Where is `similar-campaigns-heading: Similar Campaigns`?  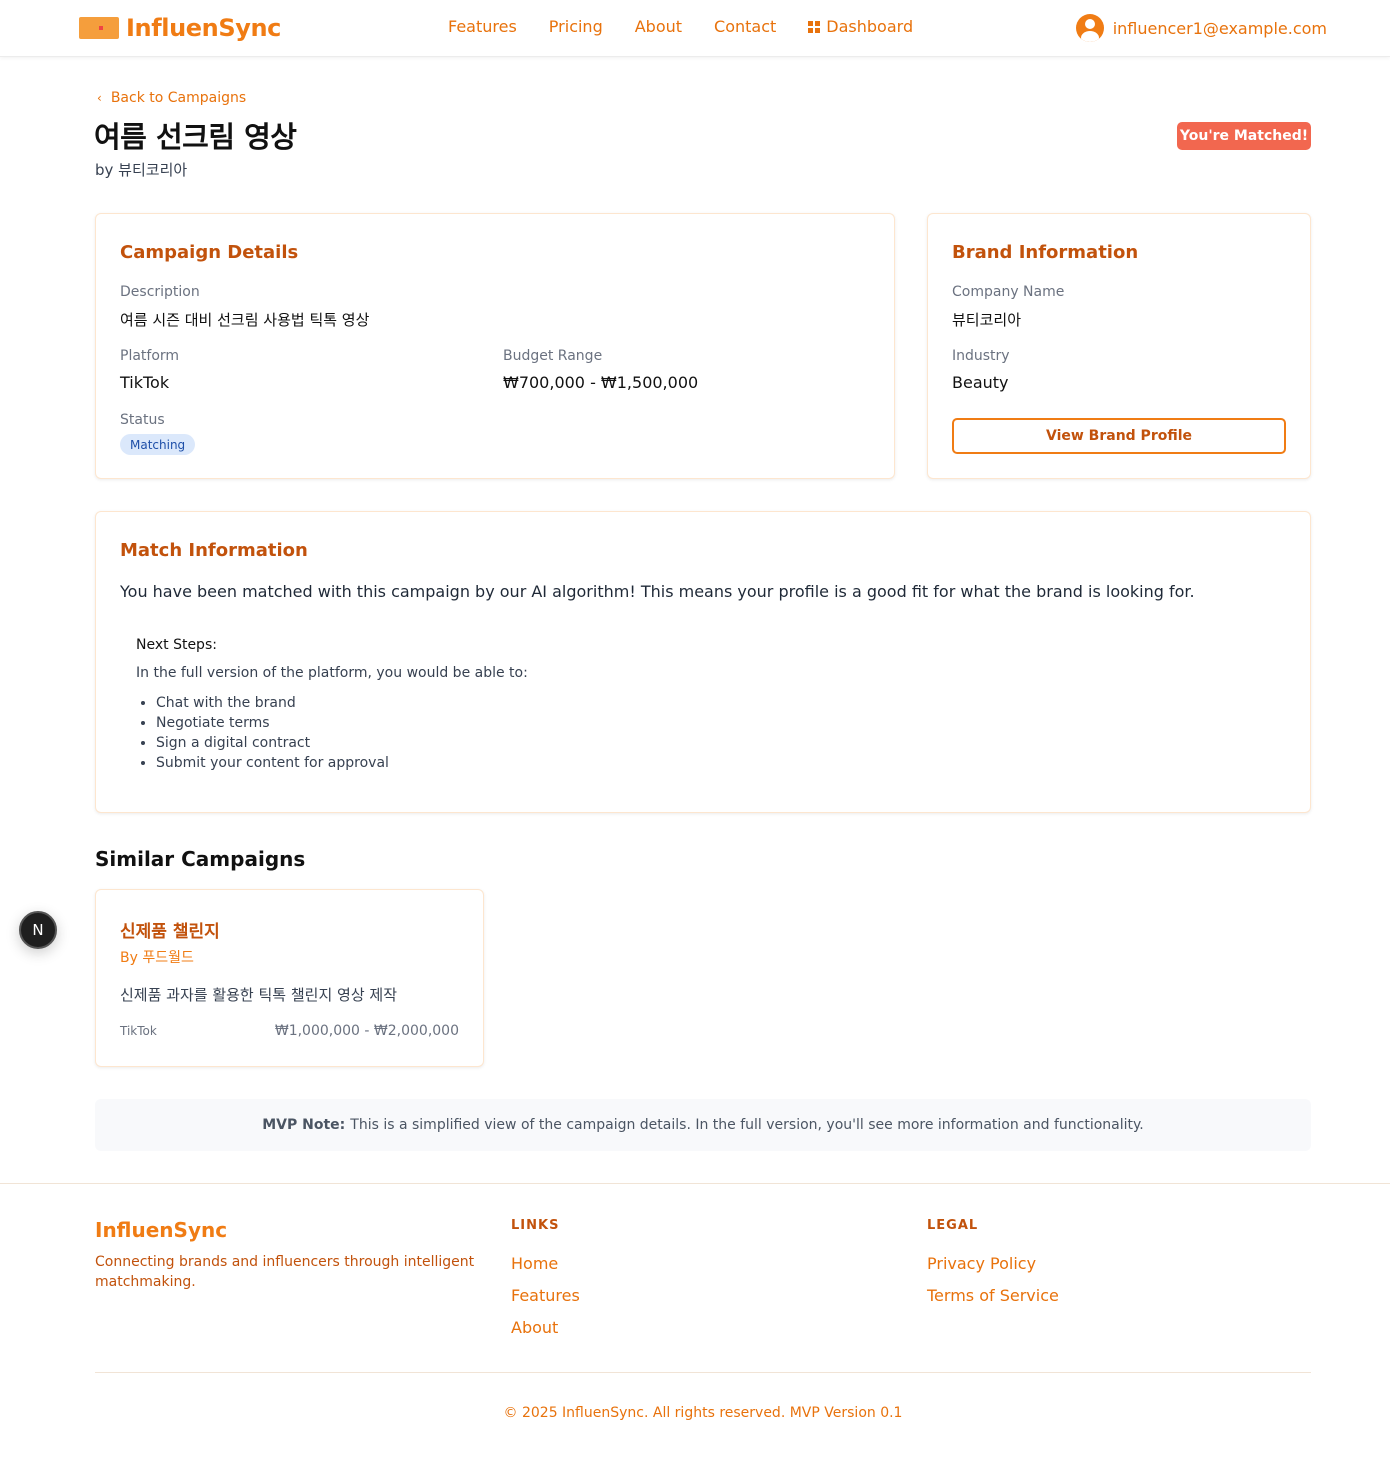
similar-campaigns-heading: Similar Campaigns is located at coordinates (200, 859).